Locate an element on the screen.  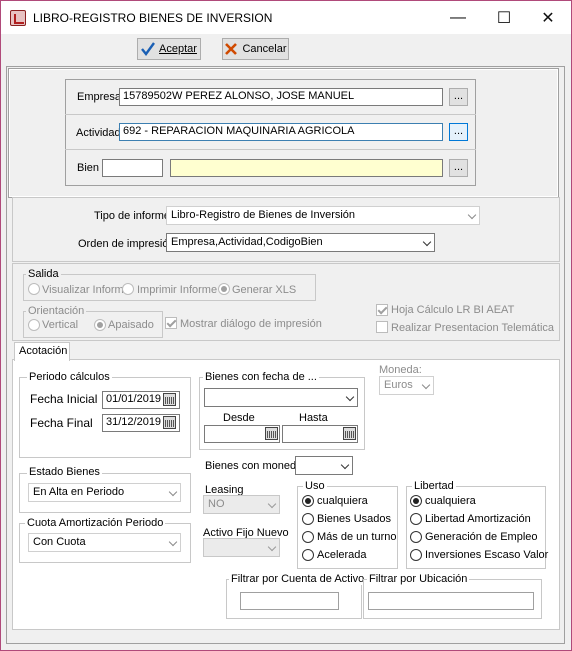
empresa-label: Empresa is located at coordinates (99, 97).